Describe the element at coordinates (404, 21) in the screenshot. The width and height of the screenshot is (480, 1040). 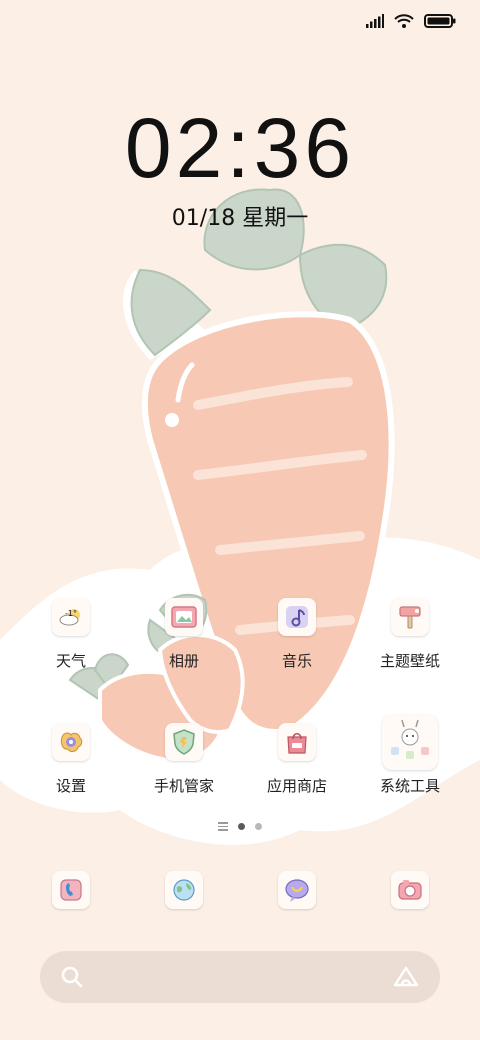
I see `wifi-icon` at that location.